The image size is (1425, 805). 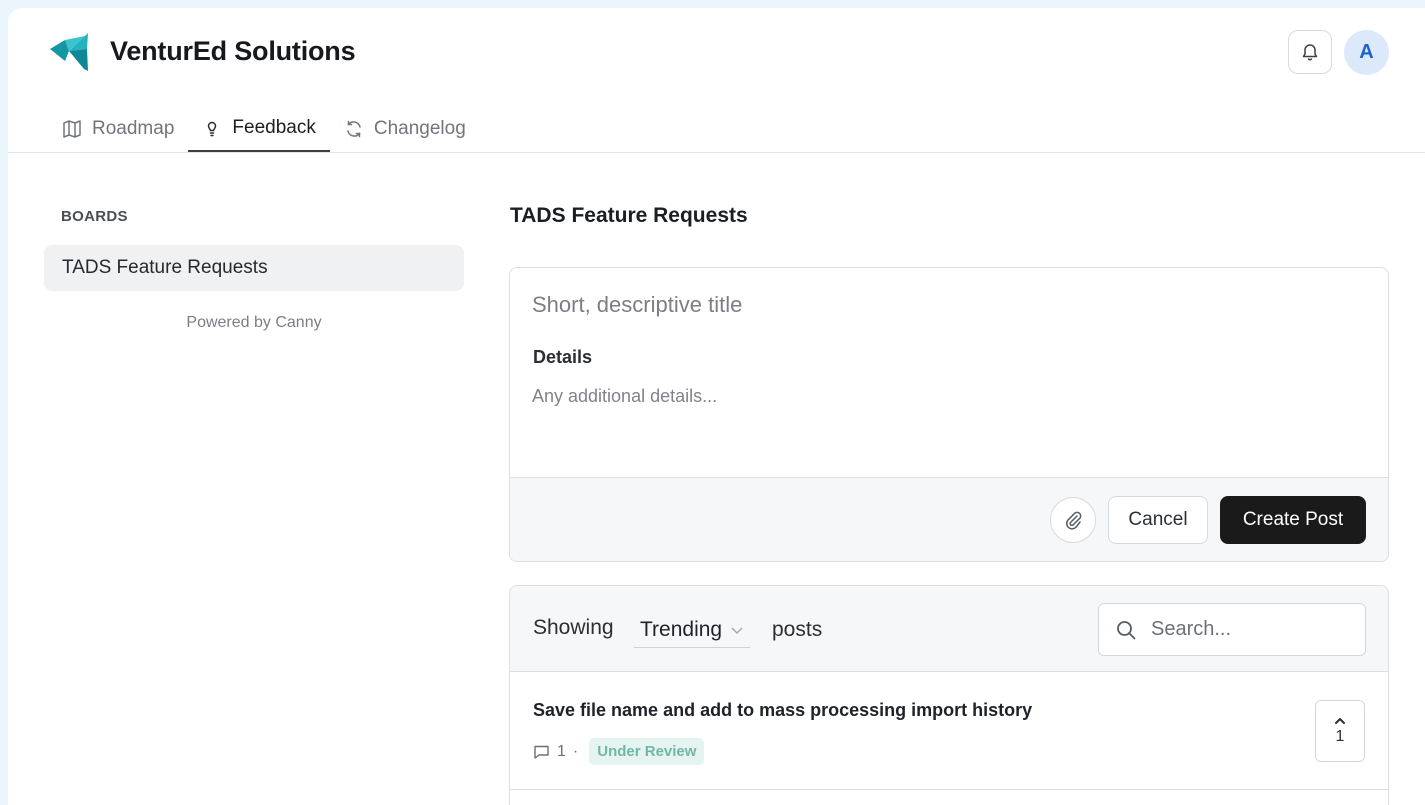 What do you see at coordinates (1246, 629) in the screenshot?
I see `search-input` at bounding box center [1246, 629].